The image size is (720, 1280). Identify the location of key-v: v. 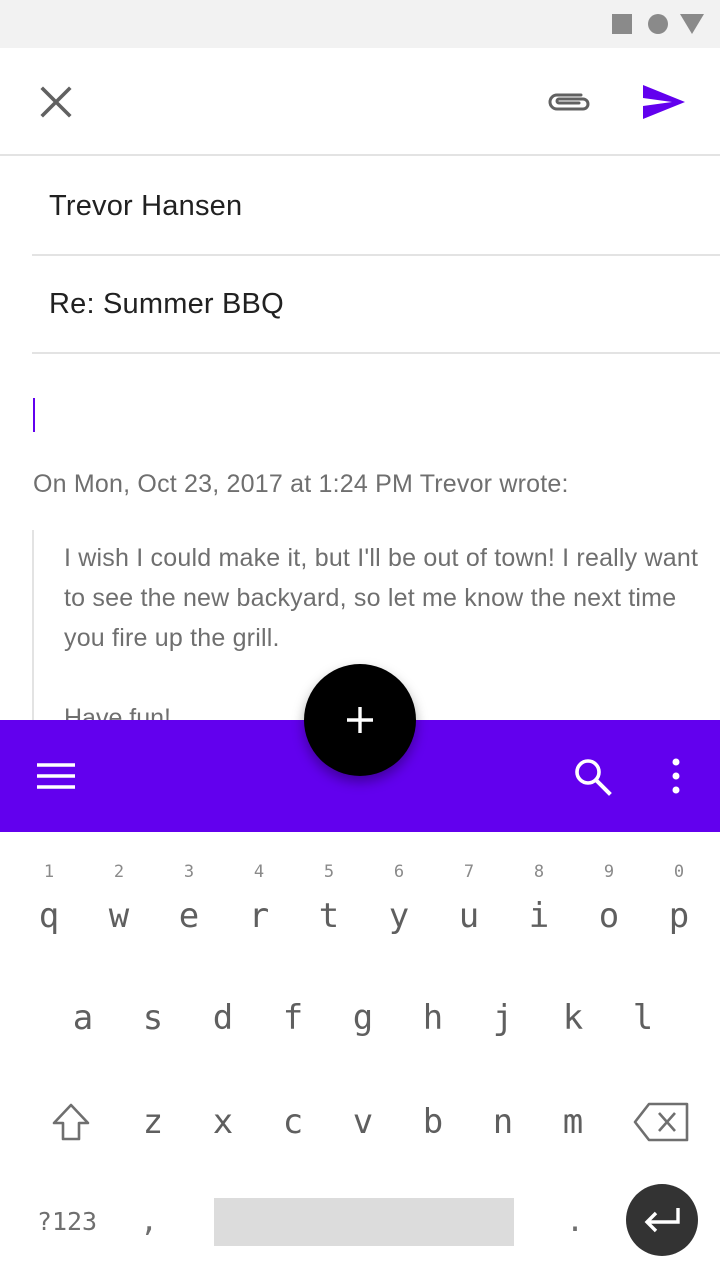
(363, 1122).